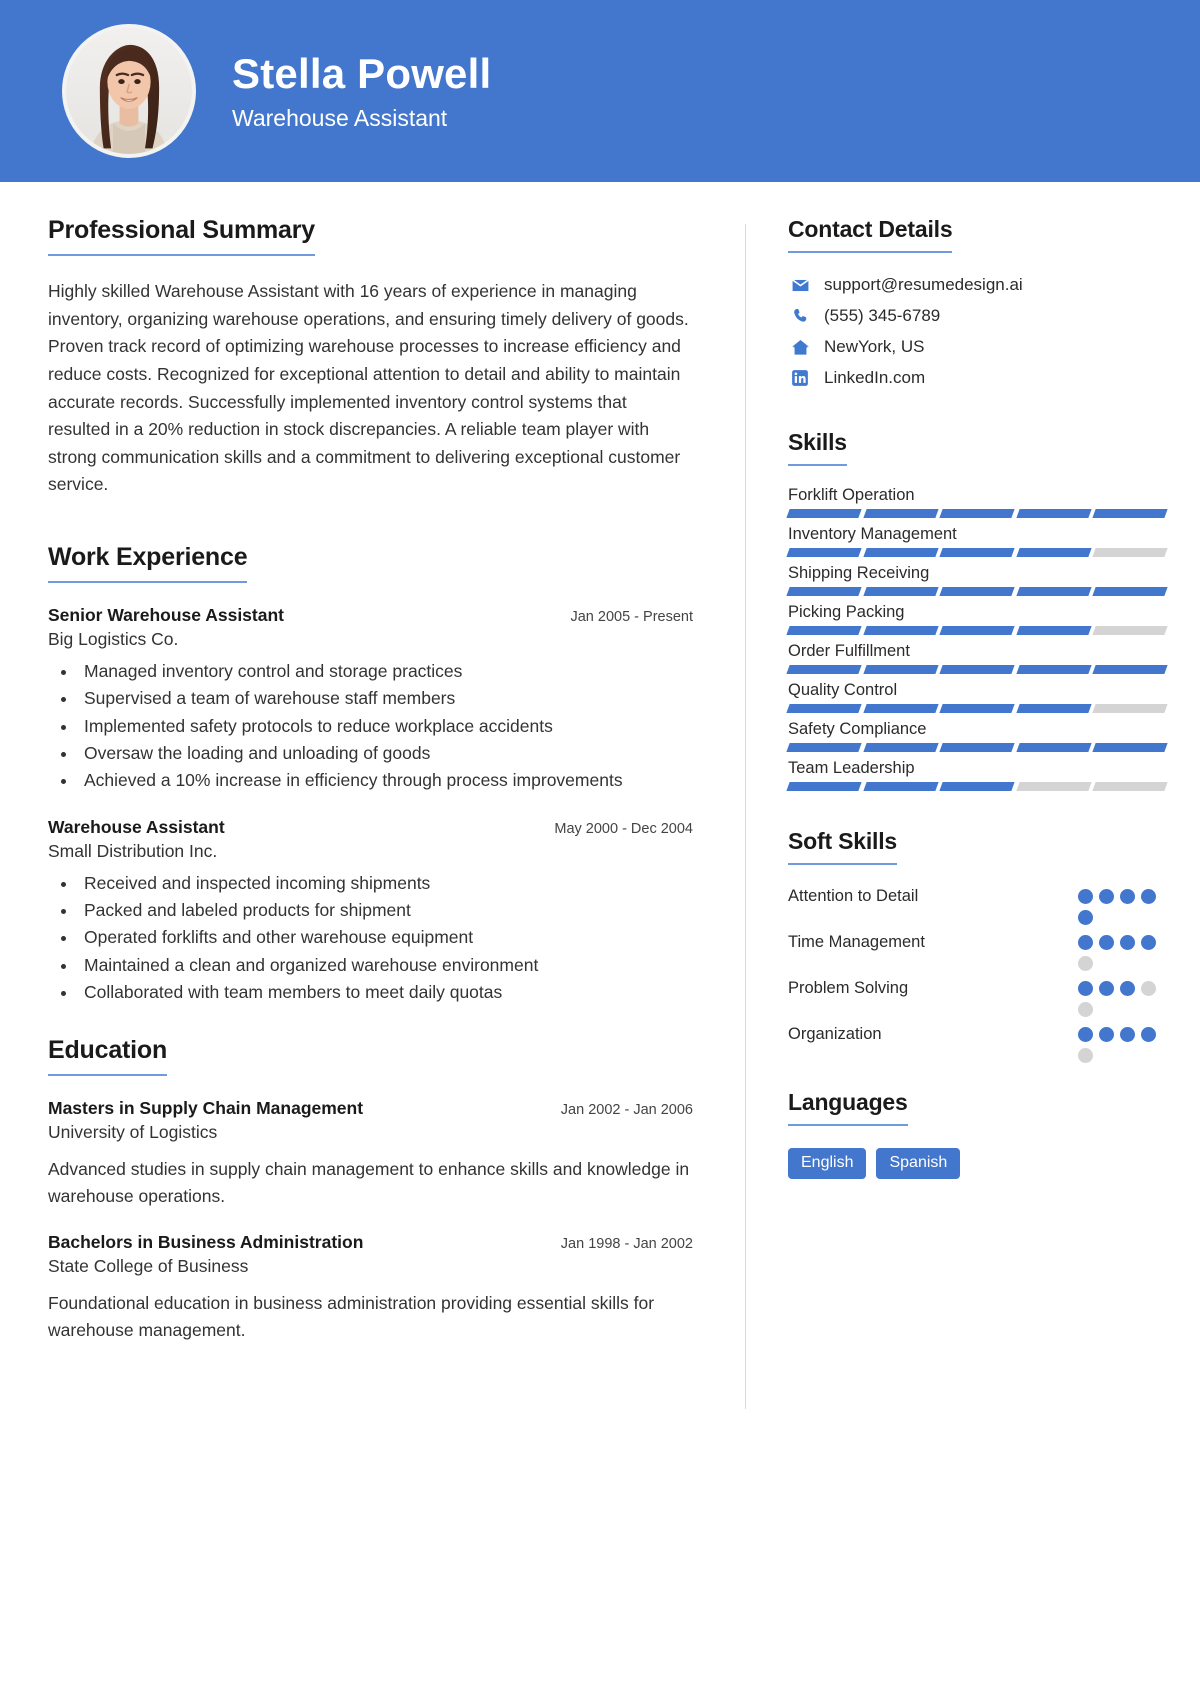 The image size is (1200, 1684). What do you see at coordinates (817, 447) in the screenshot?
I see `section-heading-skills: Skills` at bounding box center [817, 447].